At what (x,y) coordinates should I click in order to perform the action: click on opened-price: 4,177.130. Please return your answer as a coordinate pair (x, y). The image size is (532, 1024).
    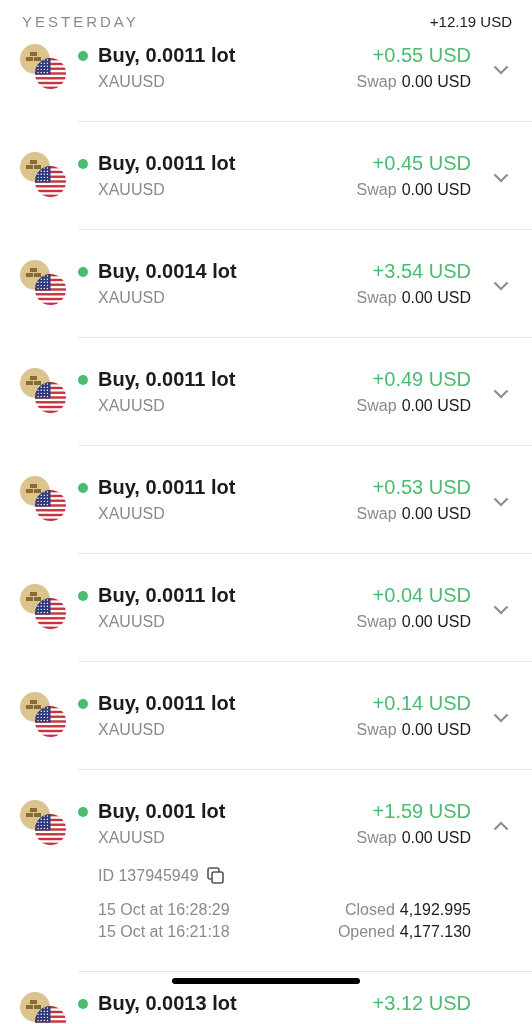
    Looking at the image, I should click on (435, 932).